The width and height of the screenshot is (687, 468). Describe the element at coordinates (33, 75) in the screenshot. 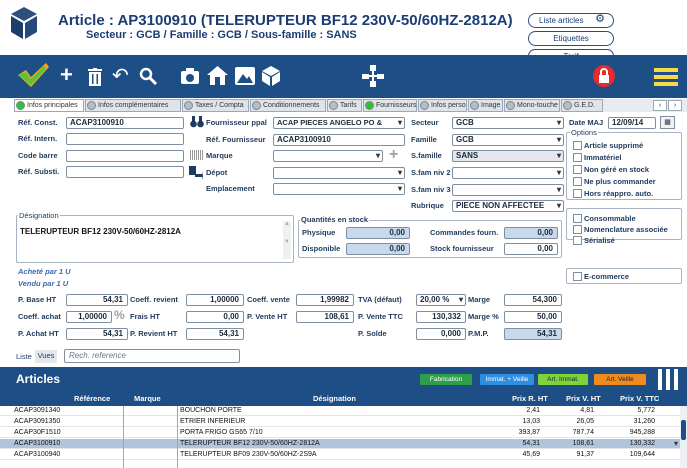

I see `validate-check-icon` at that location.